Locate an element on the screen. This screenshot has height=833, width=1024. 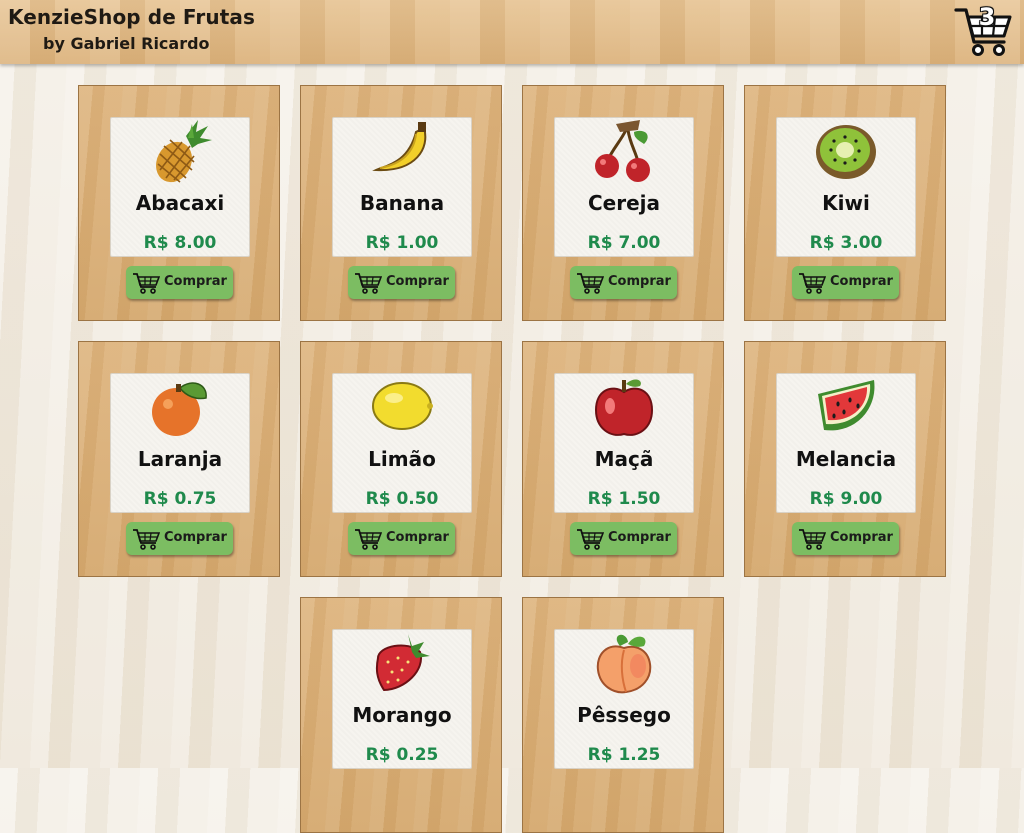
strawberry-icon is located at coordinates (402, 663).